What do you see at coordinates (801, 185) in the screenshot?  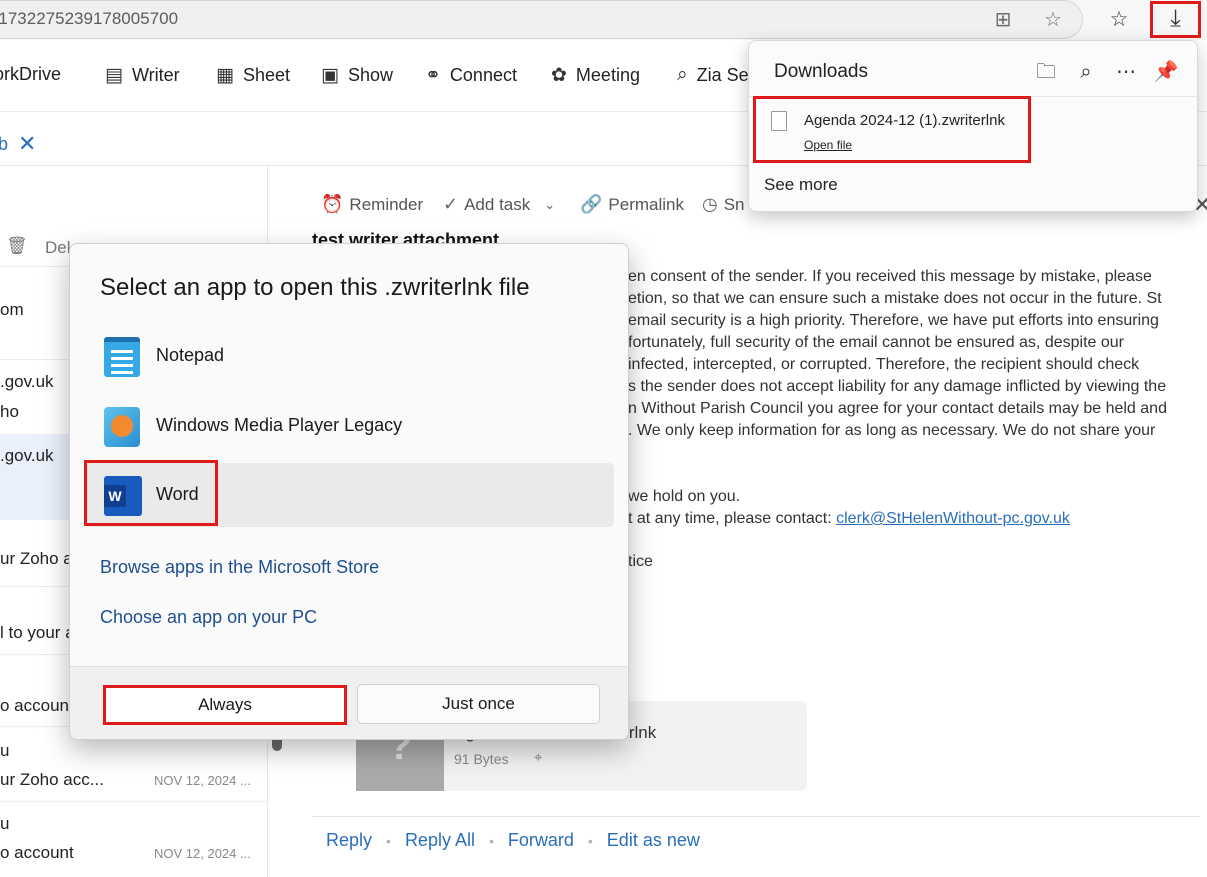 I see `see-more-link: See more` at bounding box center [801, 185].